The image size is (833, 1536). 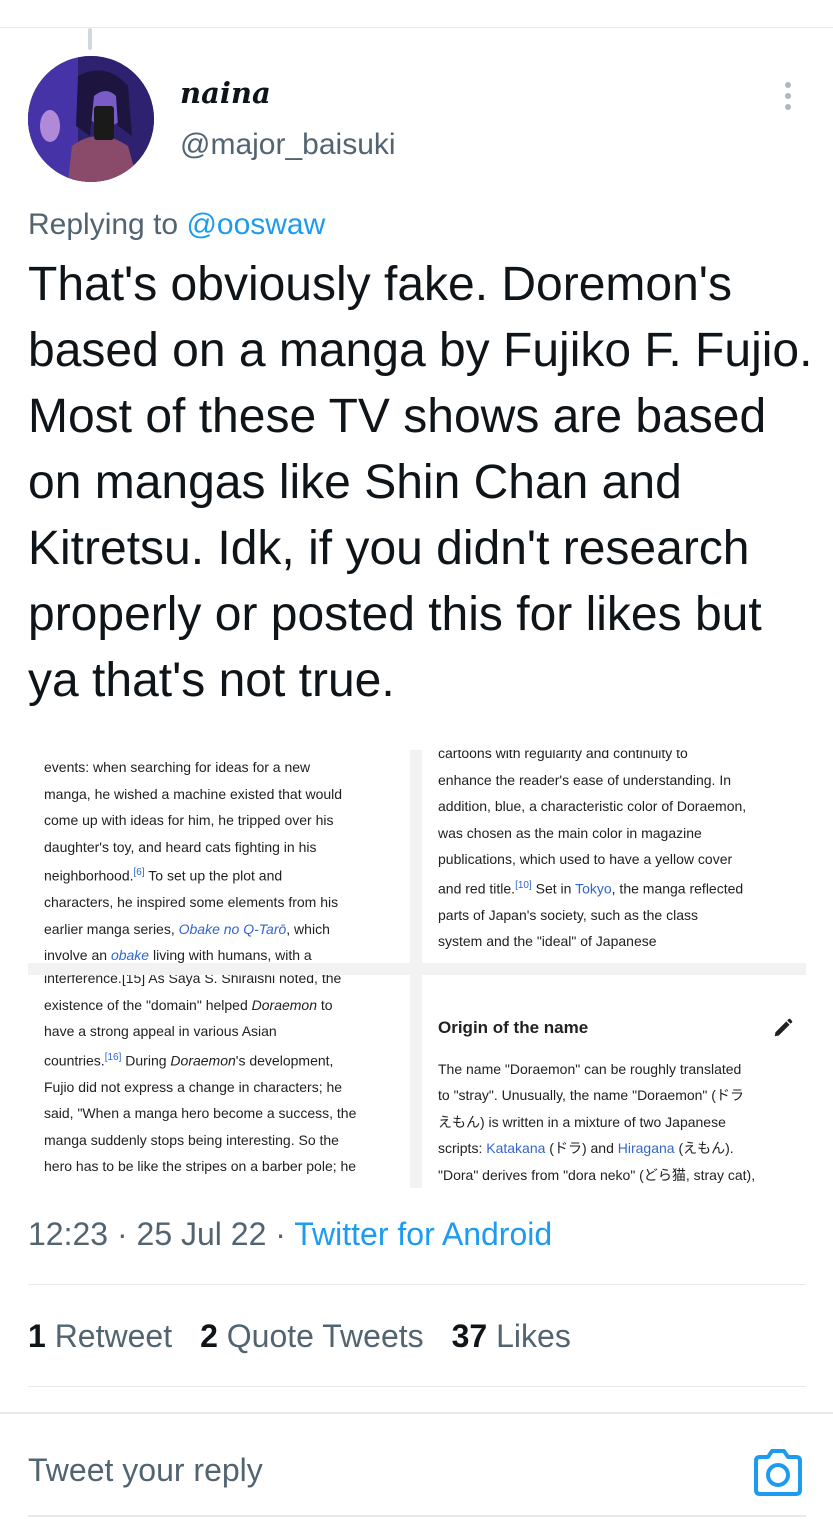 I want to click on replying-to: Replying to @ooswaw, so click(x=176, y=225).